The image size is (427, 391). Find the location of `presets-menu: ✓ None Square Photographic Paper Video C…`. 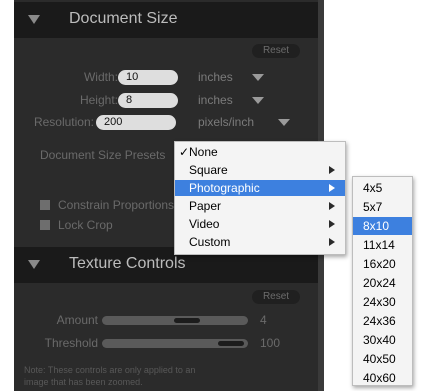

presets-menu: ✓ None Square Photographic Paper Video C… is located at coordinates (260, 198).